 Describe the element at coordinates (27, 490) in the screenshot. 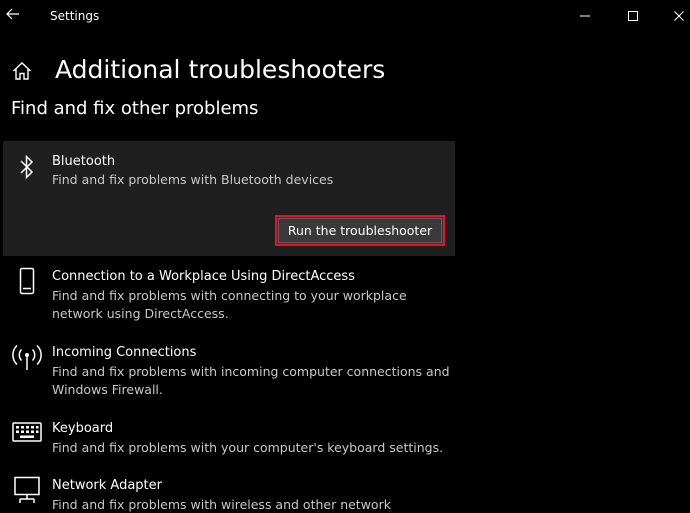

I see `network-adapter-icon` at that location.